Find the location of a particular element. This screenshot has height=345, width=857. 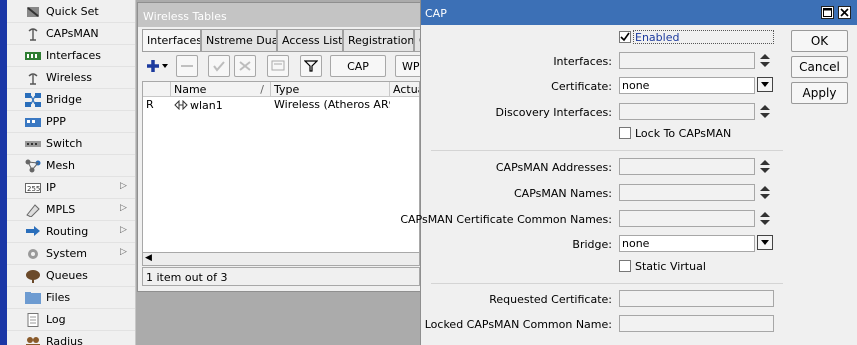

wireless-tables-titlebar: Wireless Tables is located at coordinates (279, 15).